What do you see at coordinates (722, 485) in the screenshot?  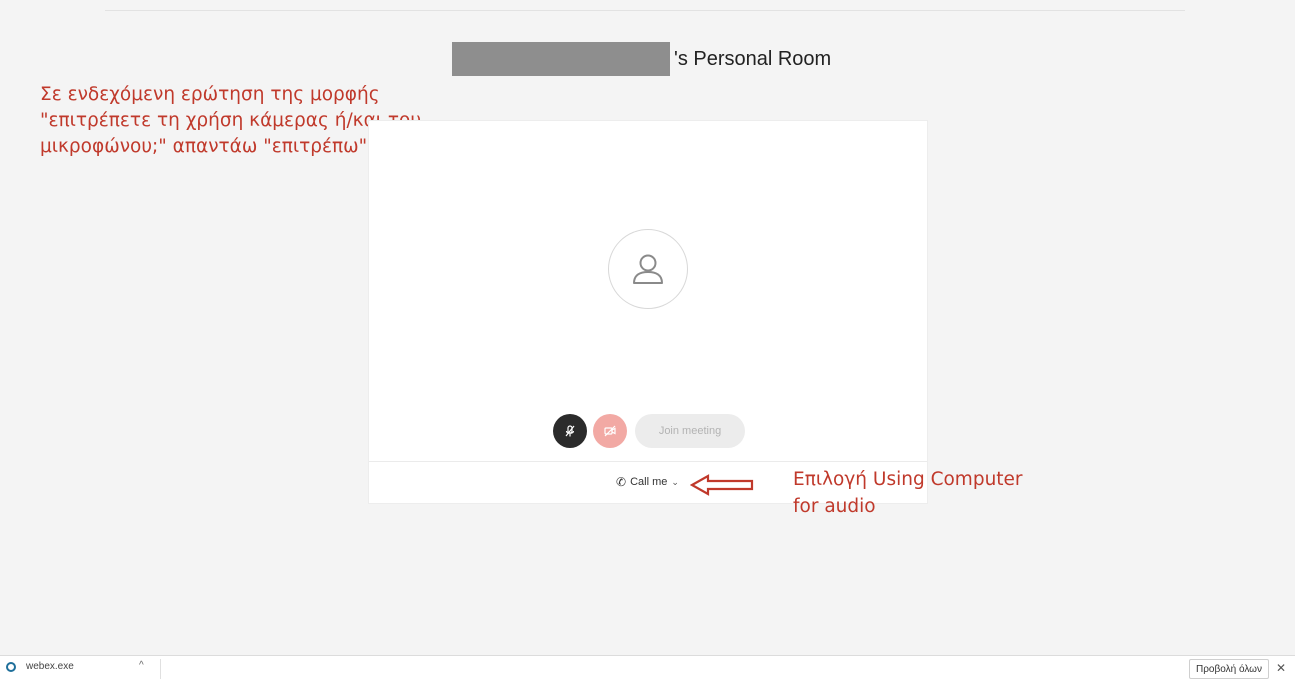 I see `left-arrow-annotation` at bounding box center [722, 485].